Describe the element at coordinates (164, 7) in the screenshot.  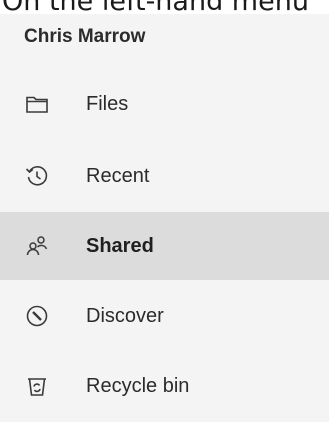
I see `cropped-caption-text: On the left-hand menu` at that location.